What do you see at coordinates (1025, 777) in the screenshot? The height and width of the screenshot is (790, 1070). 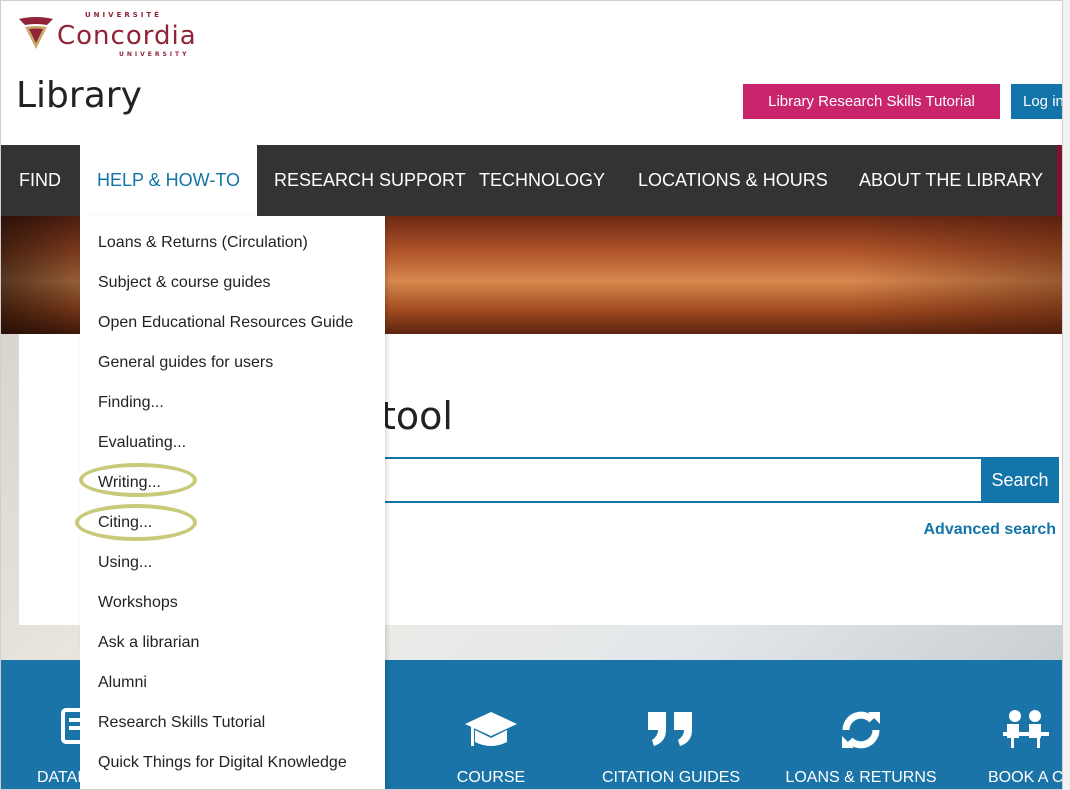 I see `quicklink-label: BOOK A C` at bounding box center [1025, 777].